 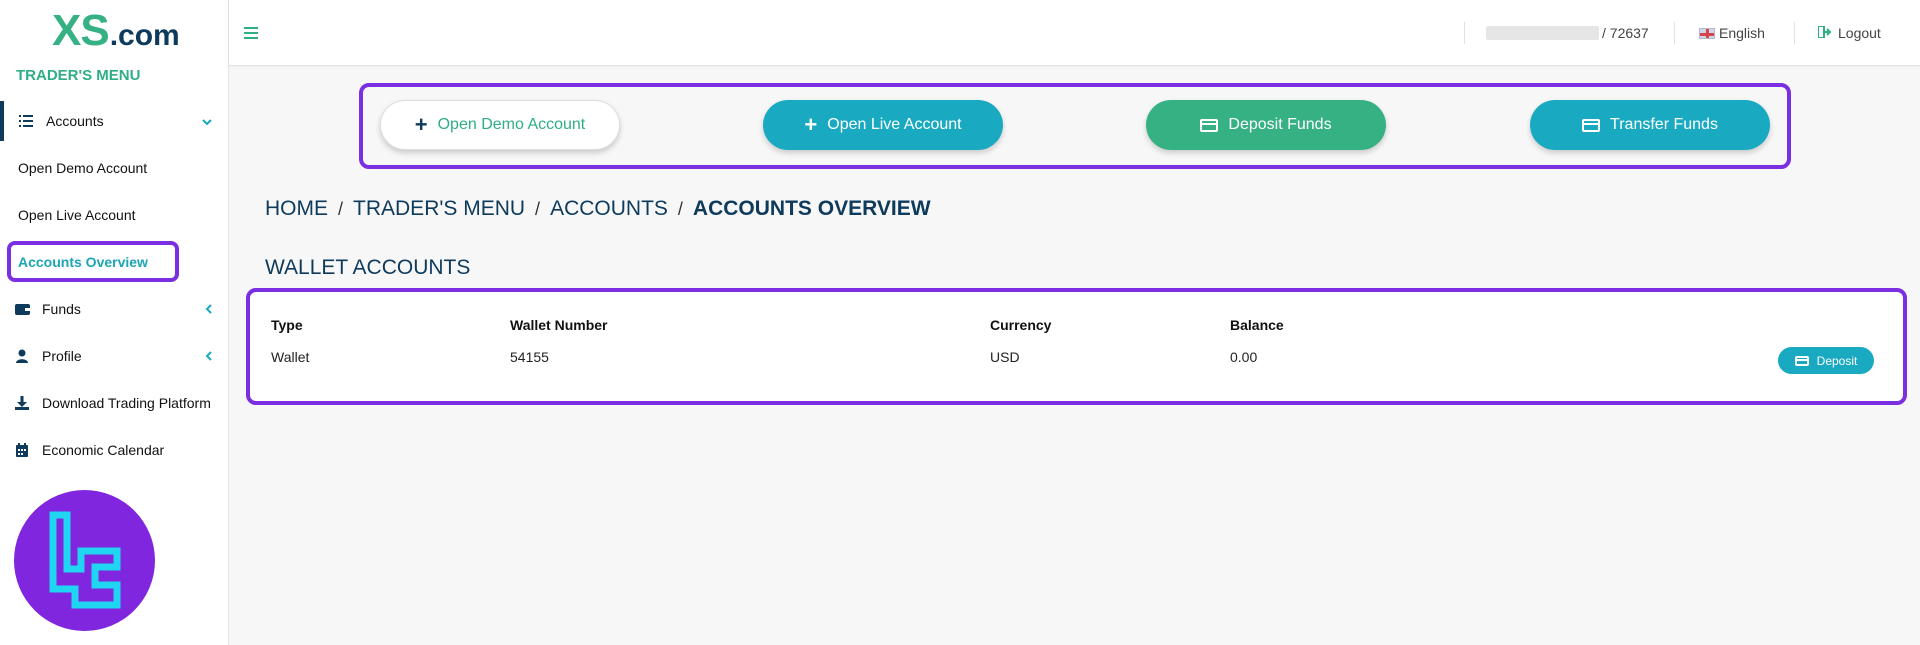 What do you see at coordinates (1244, 357) in the screenshot?
I see `cell-balance: 0.00` at bounding box center [1244, 357].